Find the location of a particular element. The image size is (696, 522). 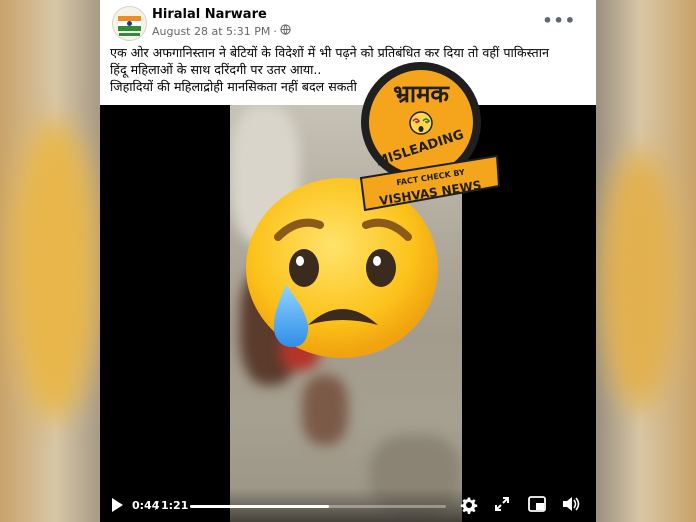

frame-leg is located at coordinates (325, 410).